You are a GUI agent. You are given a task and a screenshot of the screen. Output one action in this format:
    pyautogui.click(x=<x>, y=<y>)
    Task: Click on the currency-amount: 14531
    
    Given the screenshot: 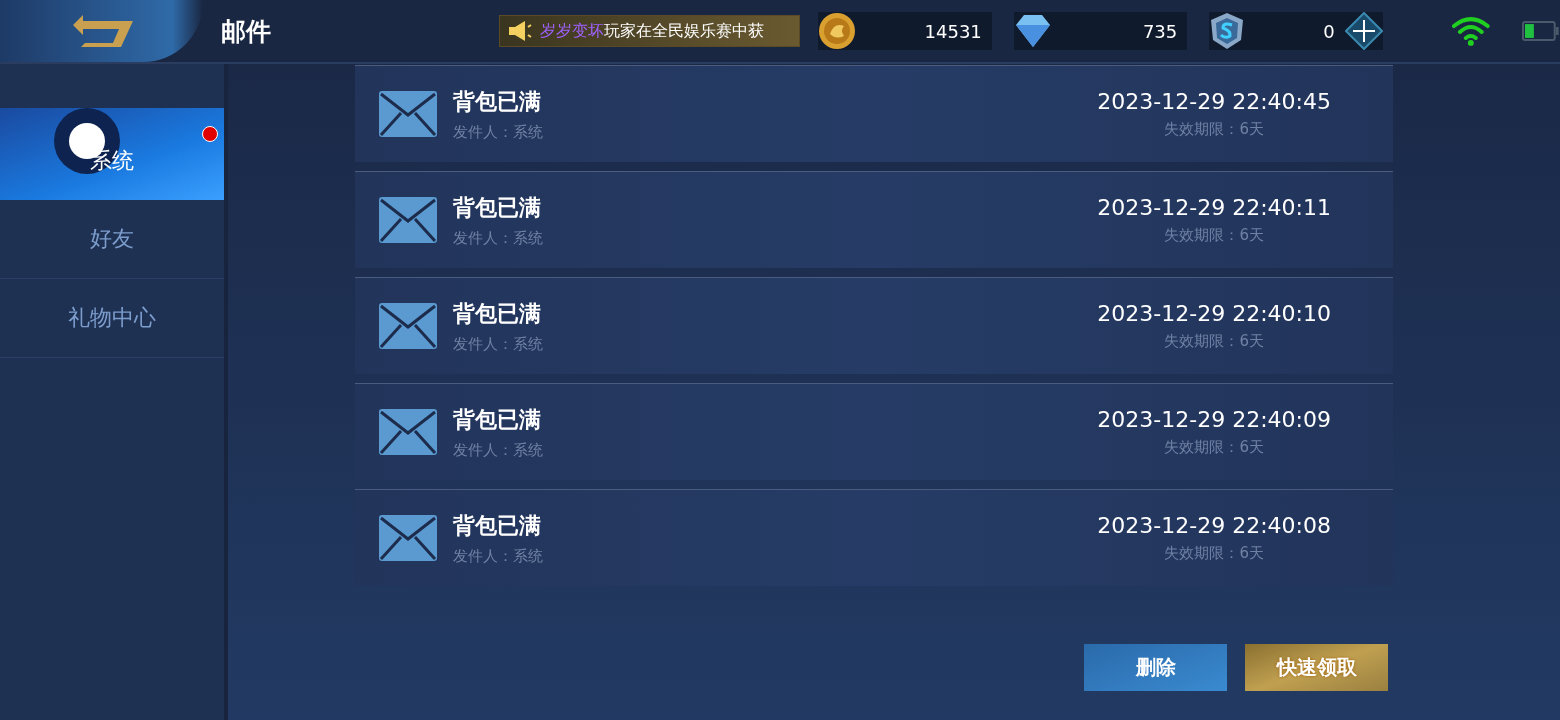 What is the action you would take?
    pyautogui.click(x=953, y=31)
    